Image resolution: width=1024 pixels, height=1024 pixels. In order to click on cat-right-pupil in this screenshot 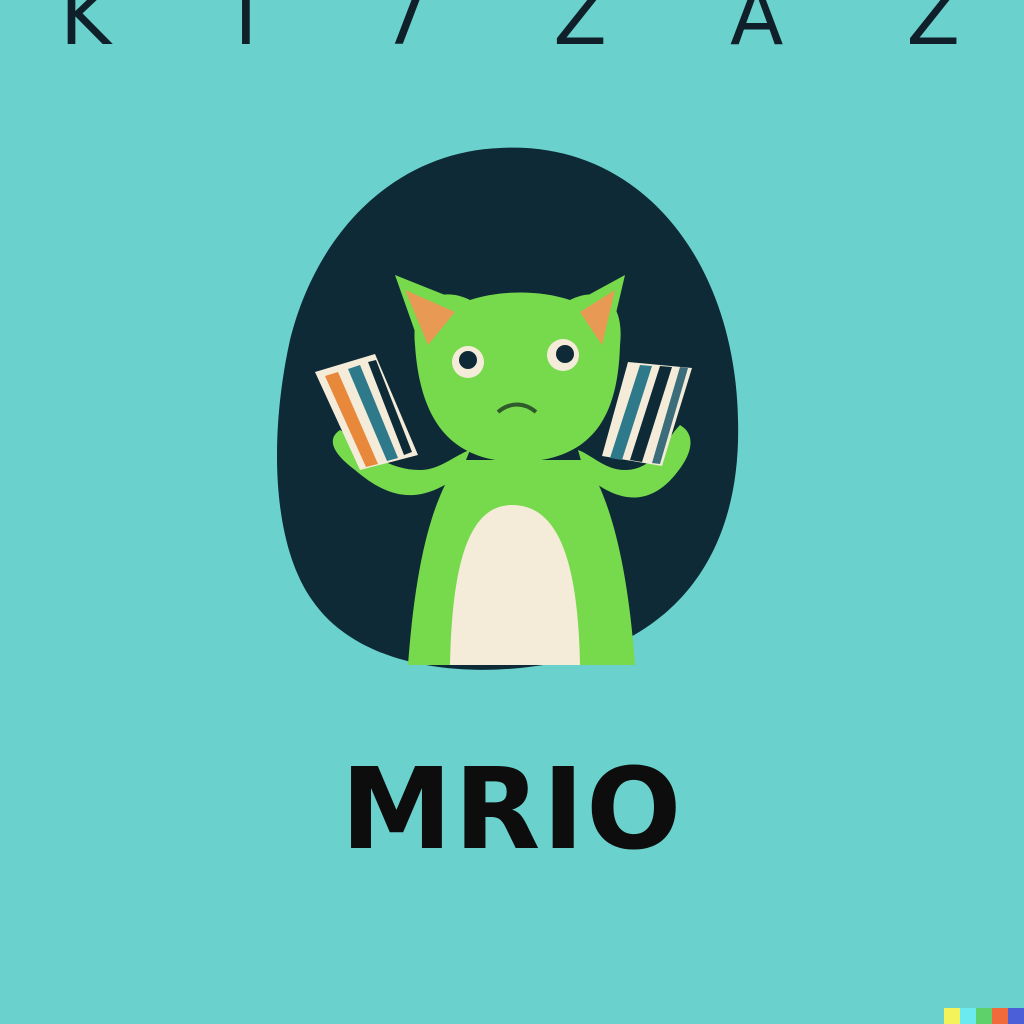, I will do `click(565, 354)`.